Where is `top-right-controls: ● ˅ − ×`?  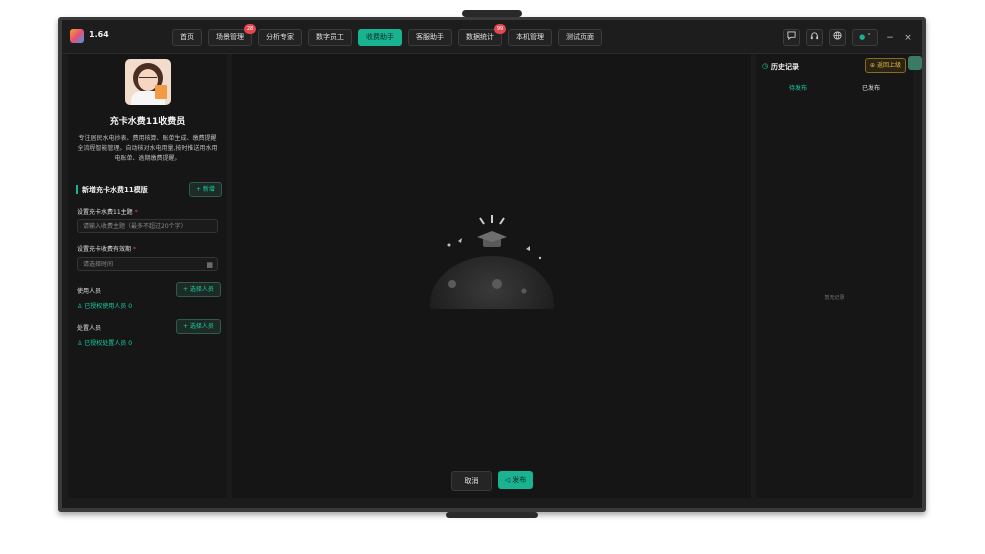
top-right-controls: ● ˅ − × is located at coordinates (848, 37).